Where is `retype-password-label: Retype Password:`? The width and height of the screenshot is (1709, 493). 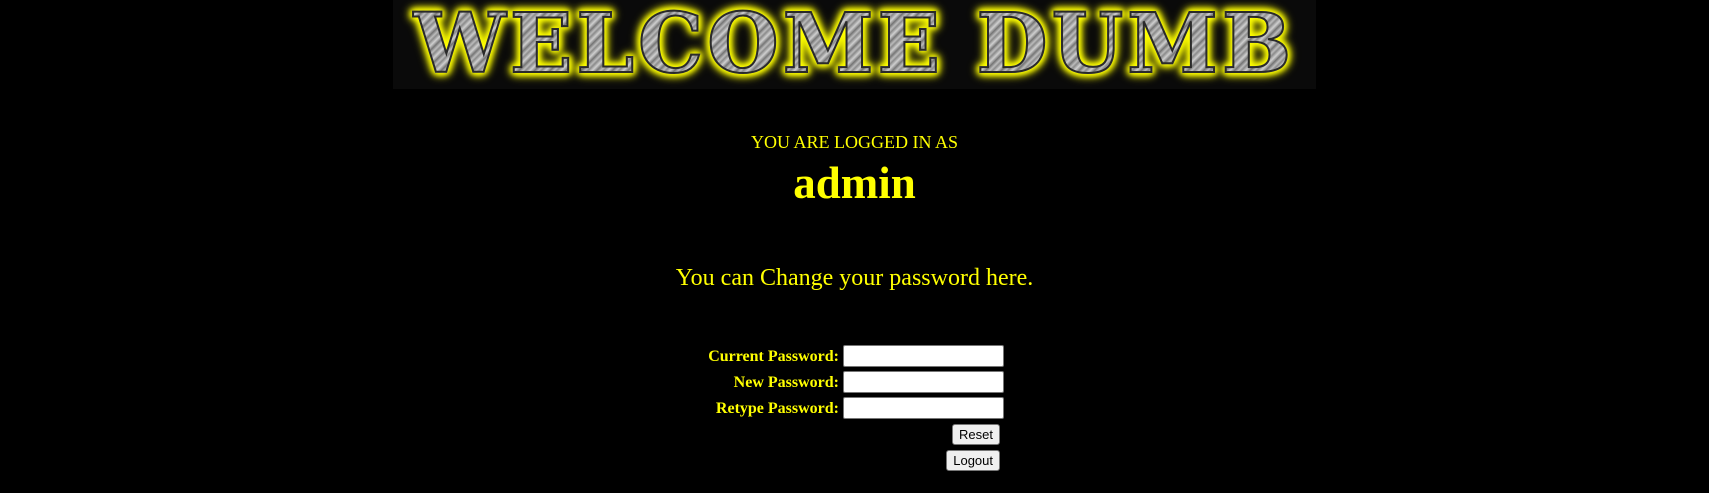
retype-password-label: Retype Password: is located at coordinates (777, 408).